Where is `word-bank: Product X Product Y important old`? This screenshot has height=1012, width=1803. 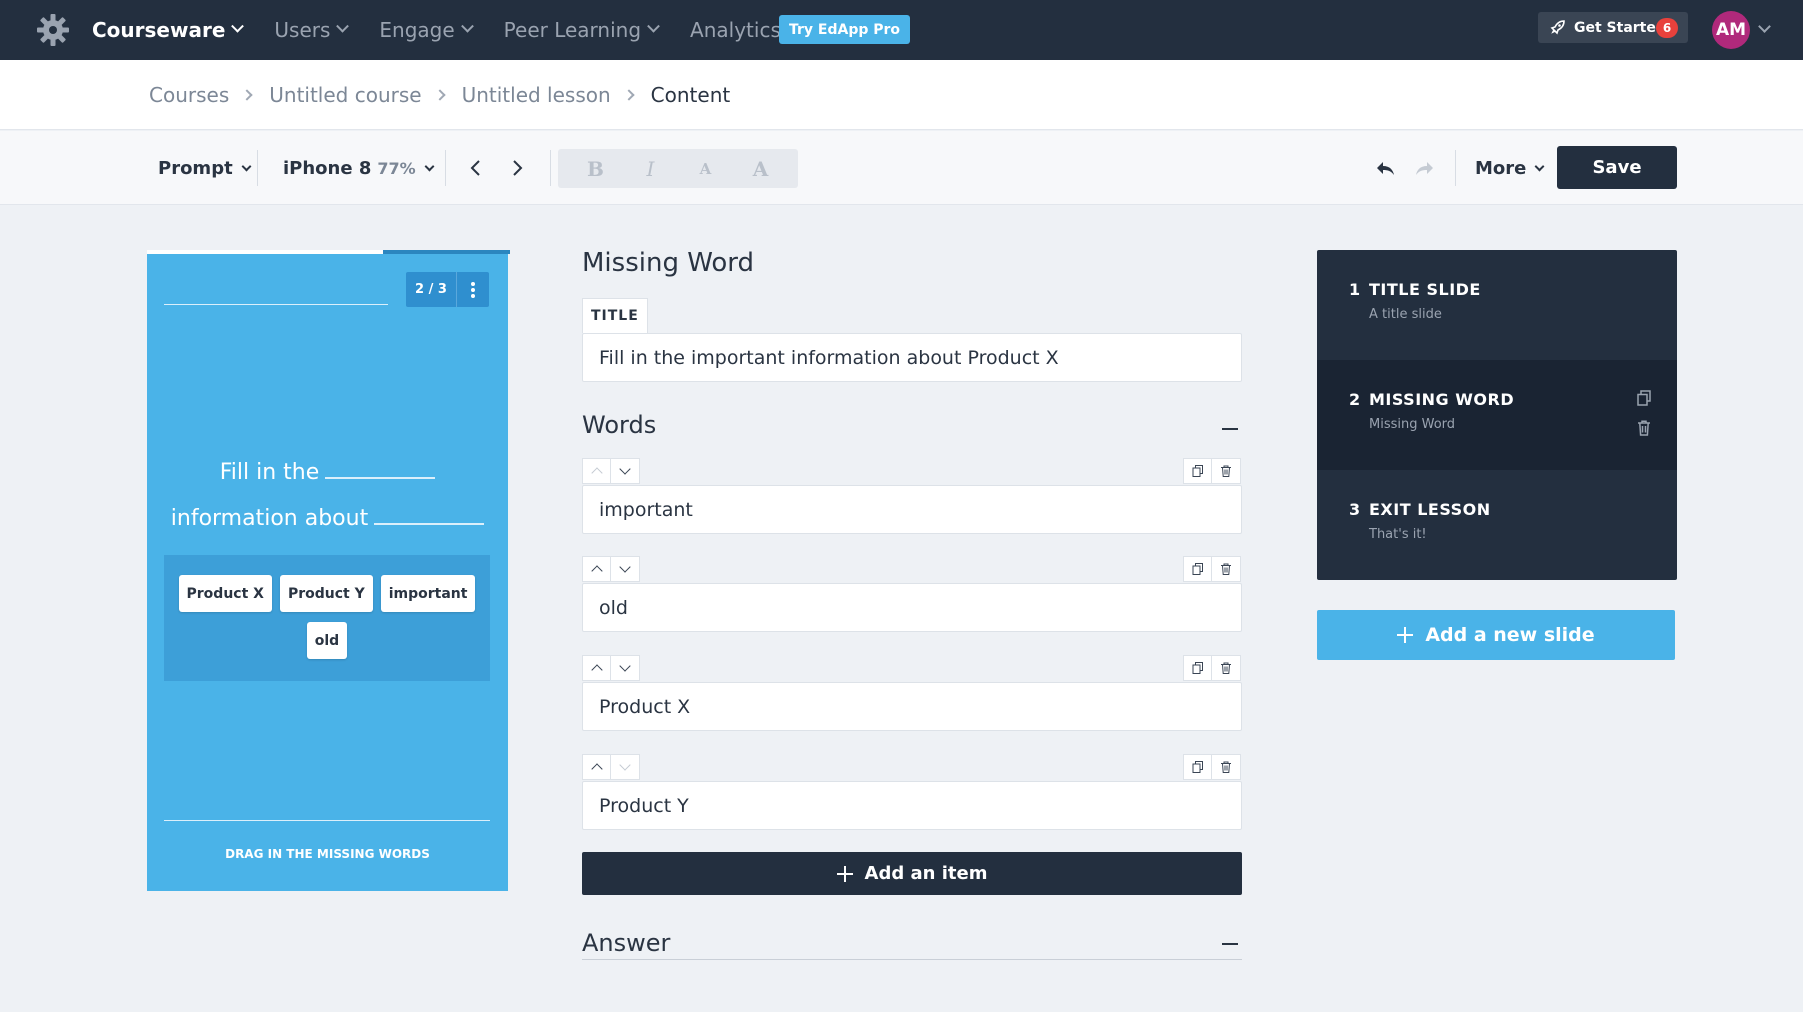
word-bank: Product X Product Y important old is located at coordinates (327, 618).